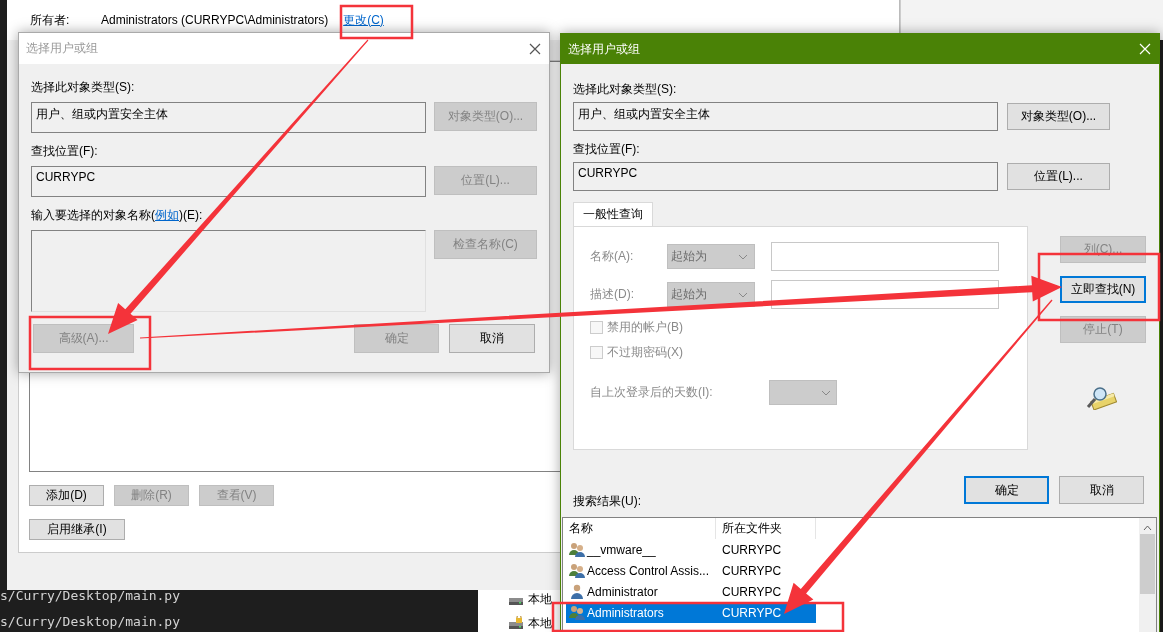 The image size is (1163, 632). Describe the element at coordinates (1147, 528) in the screenshot. I see `scroll-up-icon` at that location.